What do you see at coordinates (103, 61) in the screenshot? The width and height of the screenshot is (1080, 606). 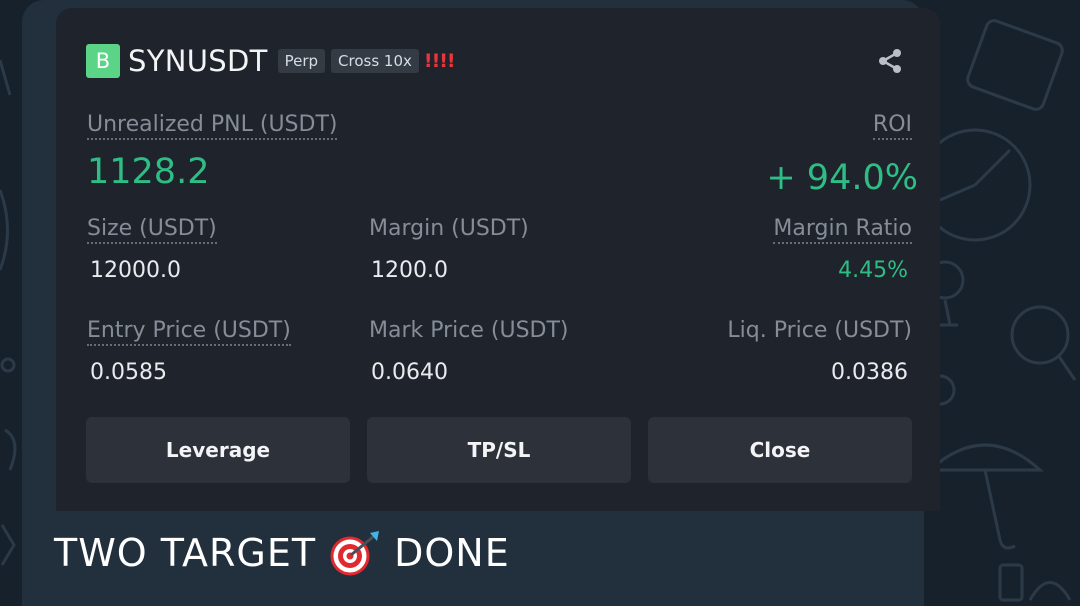 I see `exchange-logo-icon: B` at bounding box center [103, 61].